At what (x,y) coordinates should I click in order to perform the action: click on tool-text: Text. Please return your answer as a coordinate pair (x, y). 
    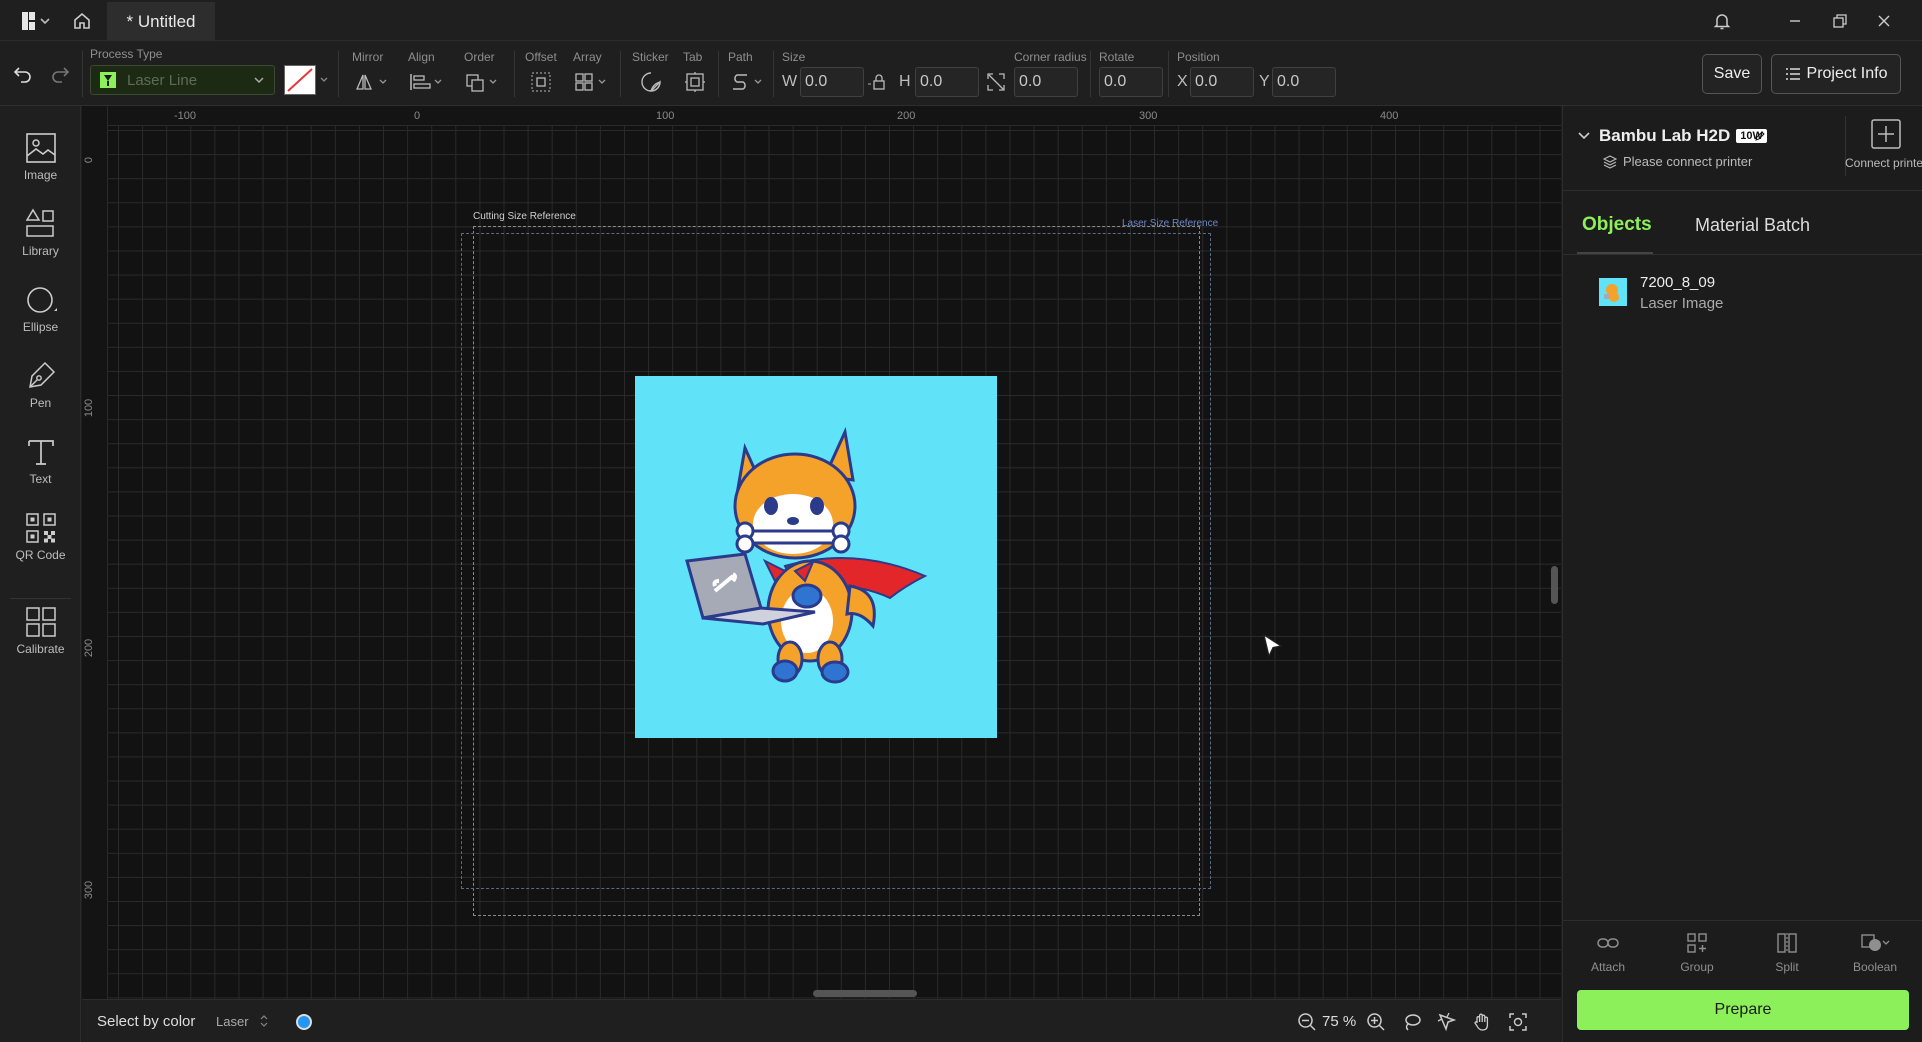
    Looking at the image, I should click on (40, 471).